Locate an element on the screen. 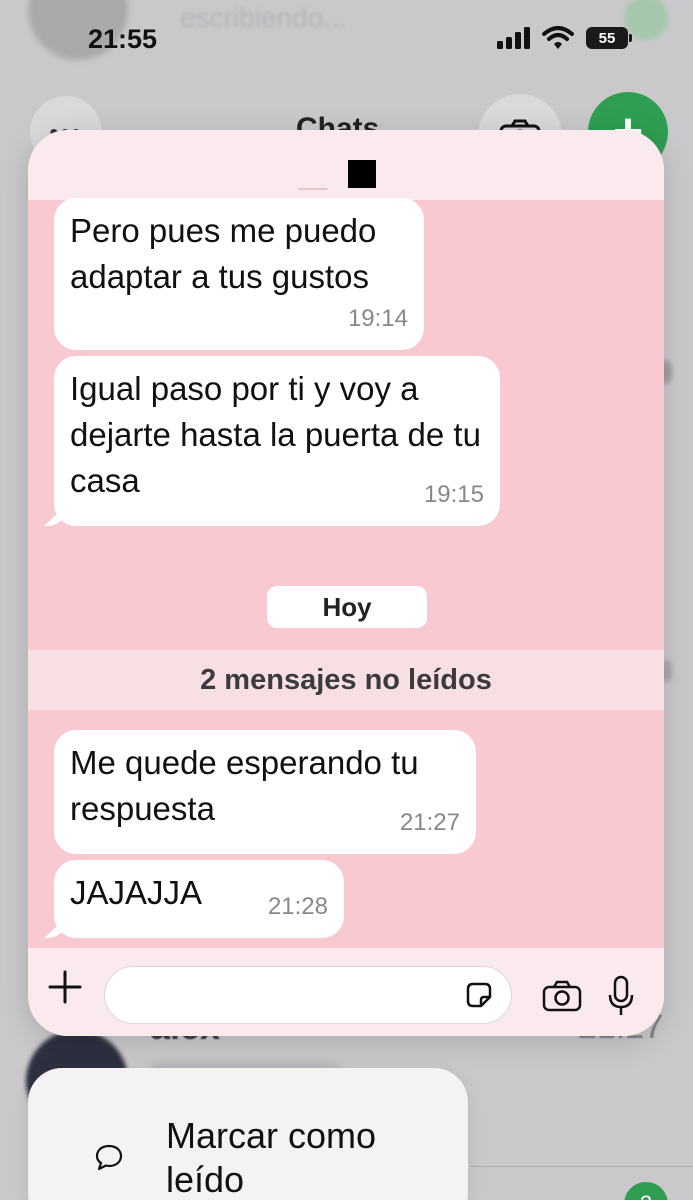  message-input-bar is located at coordinates (346, 992).